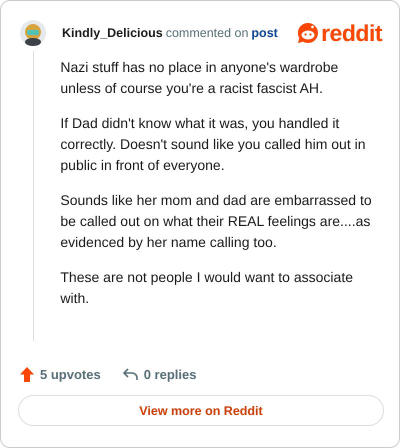 The width and height of the screenshot is (400, 448). I want to click on reddit-alien-icon, so click(308, 33).